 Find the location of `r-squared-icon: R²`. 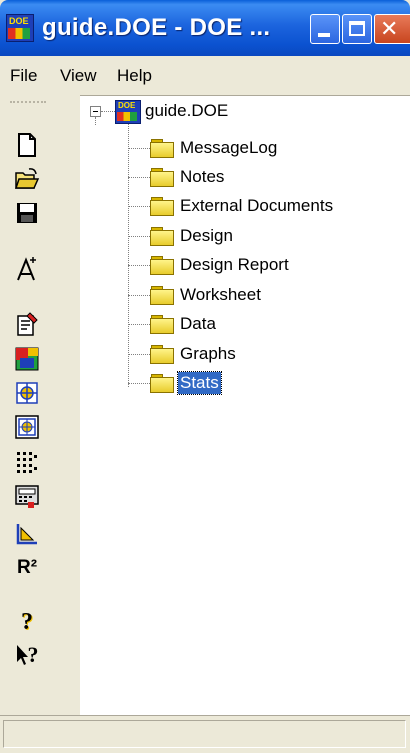

r-squared-icon: R² is located at coordinates (27, 567).